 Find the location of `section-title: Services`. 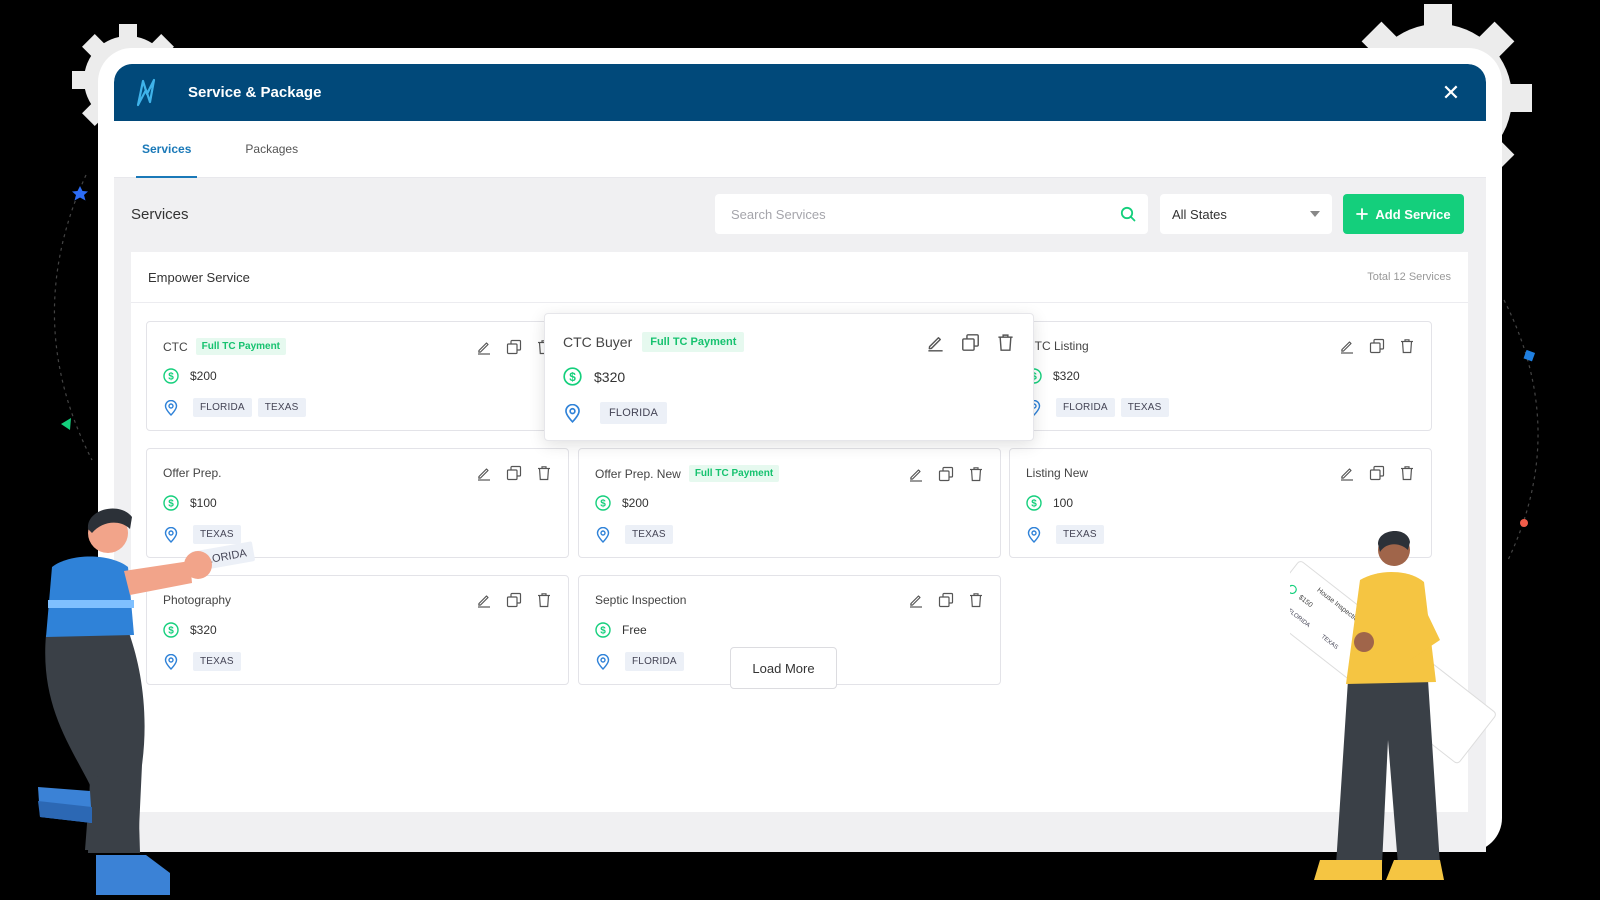

section-title: Services is located at coordinates (160, 214).